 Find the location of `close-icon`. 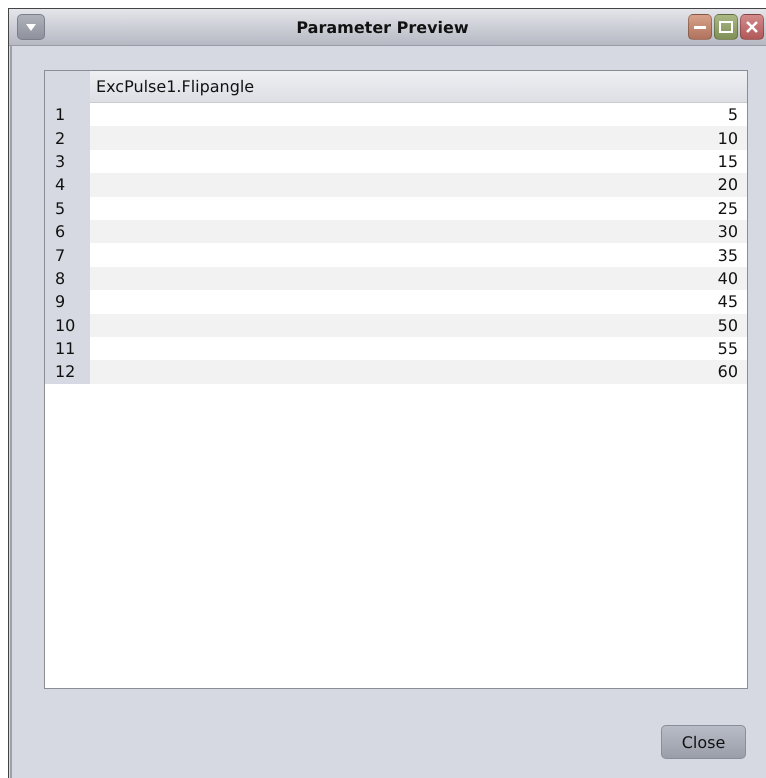

close-icon is located at coordinates (752, 27).